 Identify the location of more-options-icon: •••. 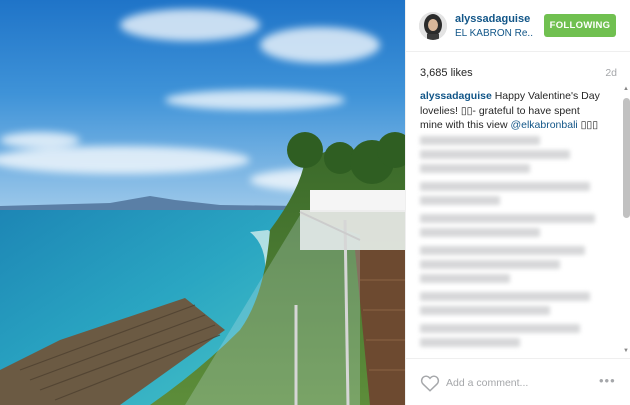
(607, 380).